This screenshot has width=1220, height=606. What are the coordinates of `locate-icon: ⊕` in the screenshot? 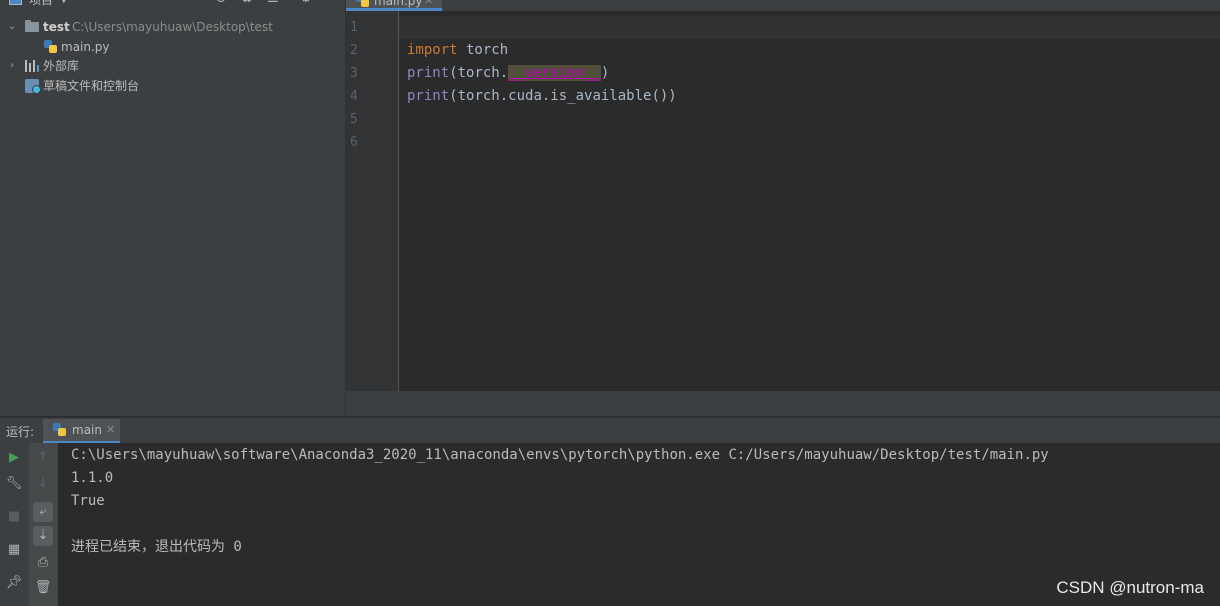 It's located at (221, 3).